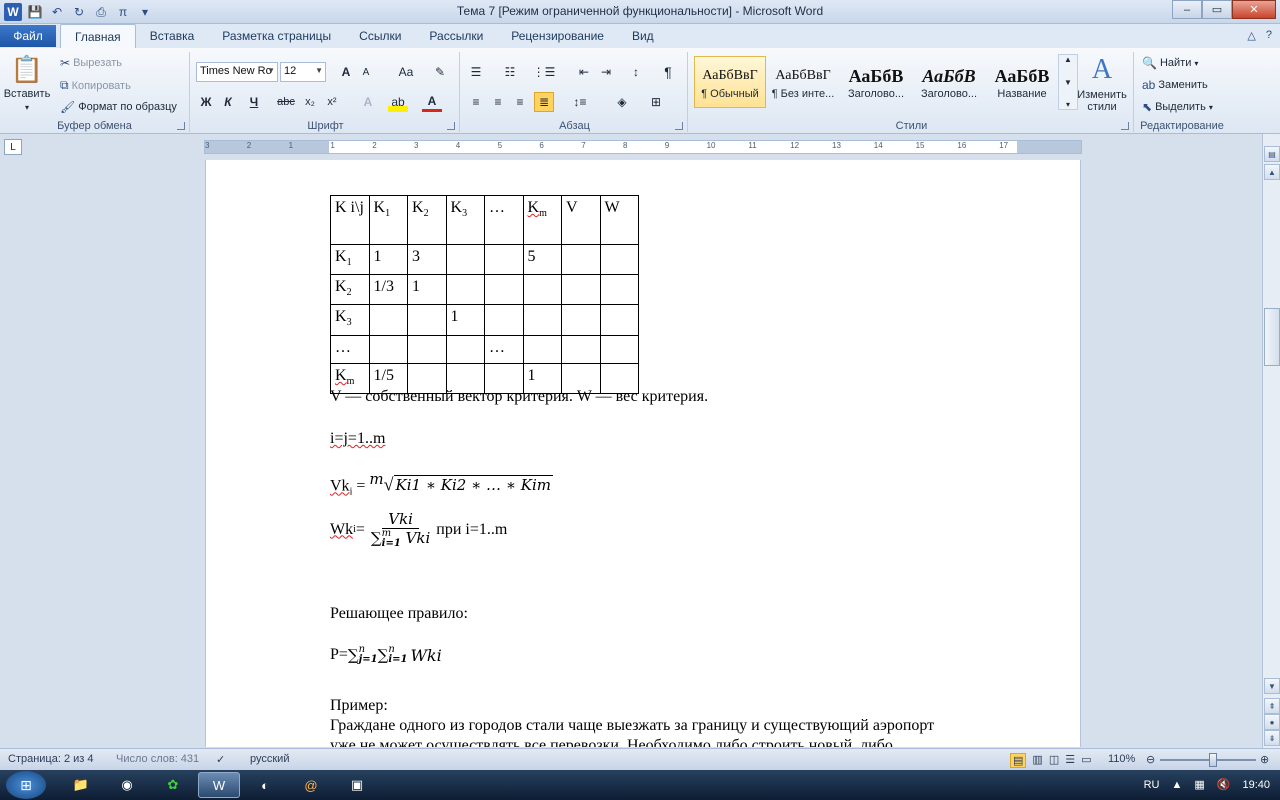  I want to click on underline-button: Ч, so click(254, 102).